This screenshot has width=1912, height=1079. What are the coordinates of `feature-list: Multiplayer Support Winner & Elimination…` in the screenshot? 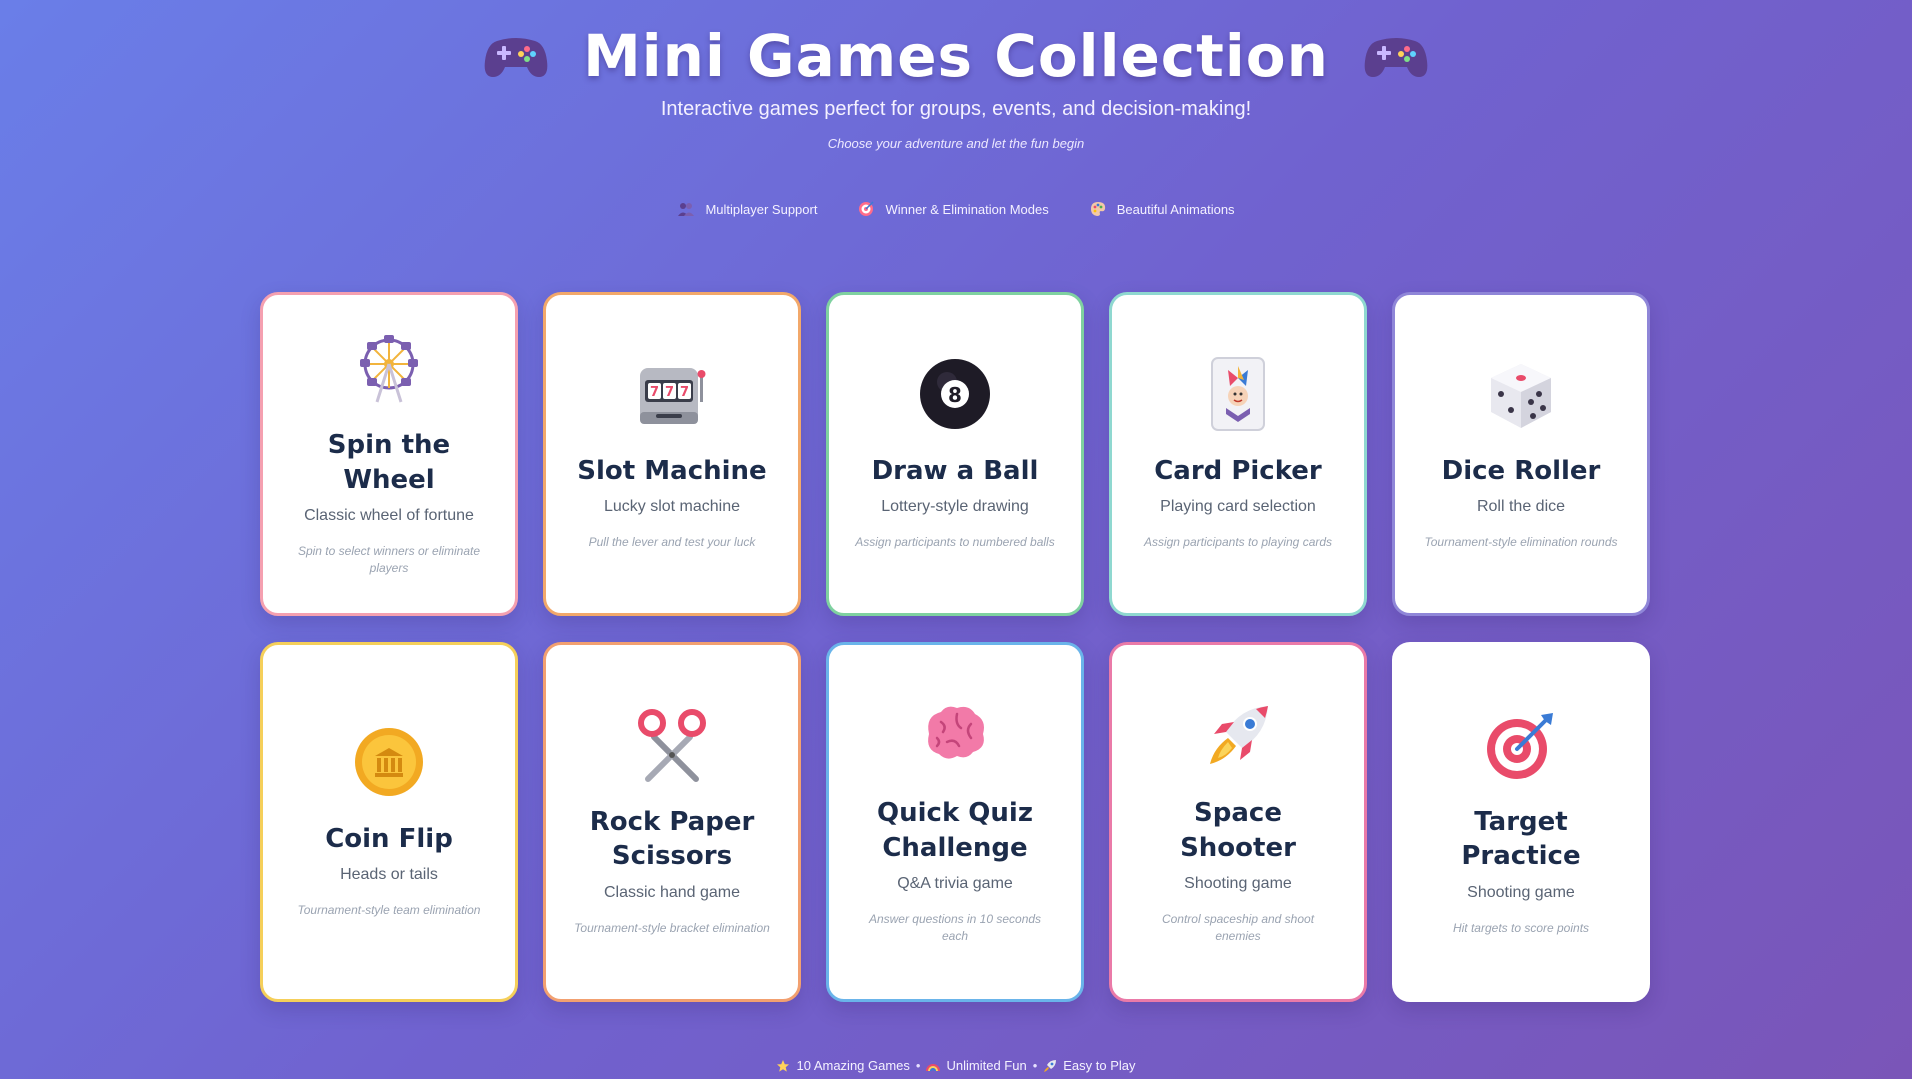 It's located at (956, 209).